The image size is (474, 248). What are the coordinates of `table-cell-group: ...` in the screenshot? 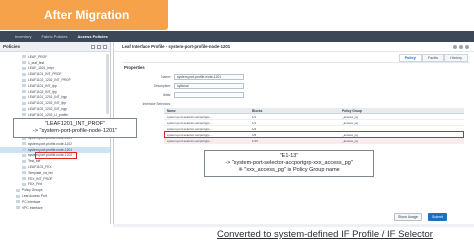 It's located at (343, 128).